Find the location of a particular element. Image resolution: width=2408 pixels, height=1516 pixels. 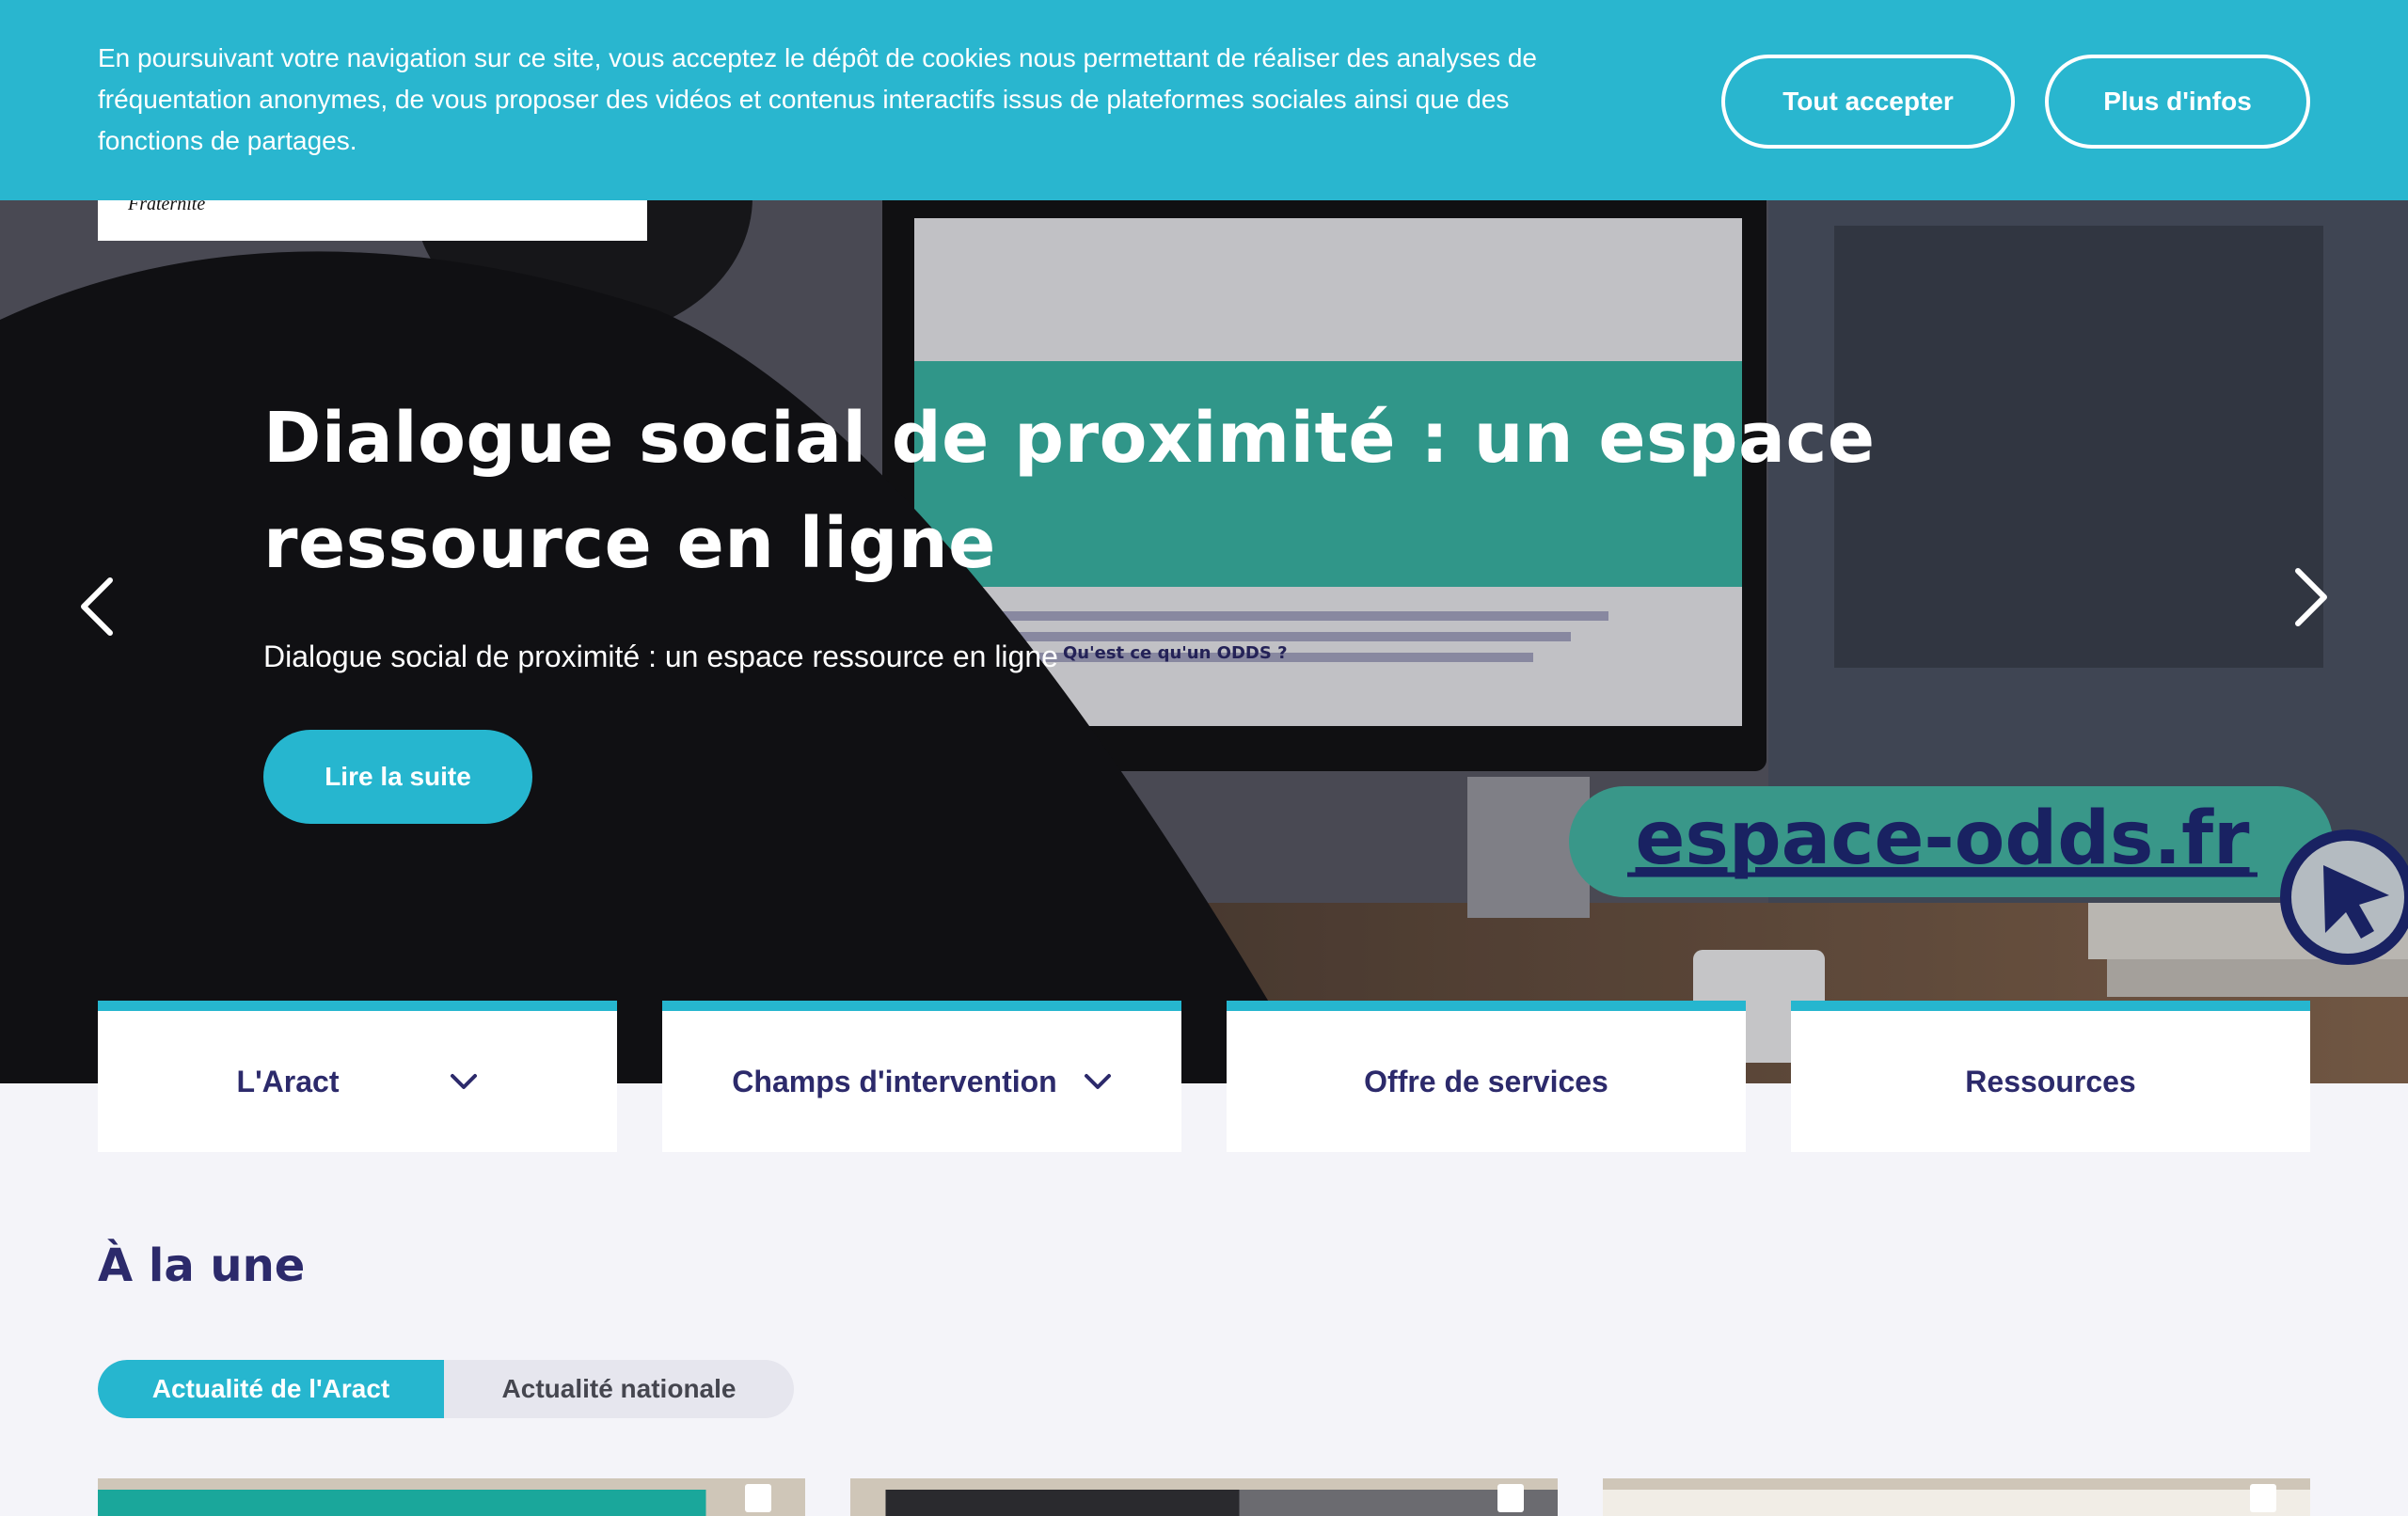

nav-item-label: Offre de services is located at coordinates (1486, 1081).